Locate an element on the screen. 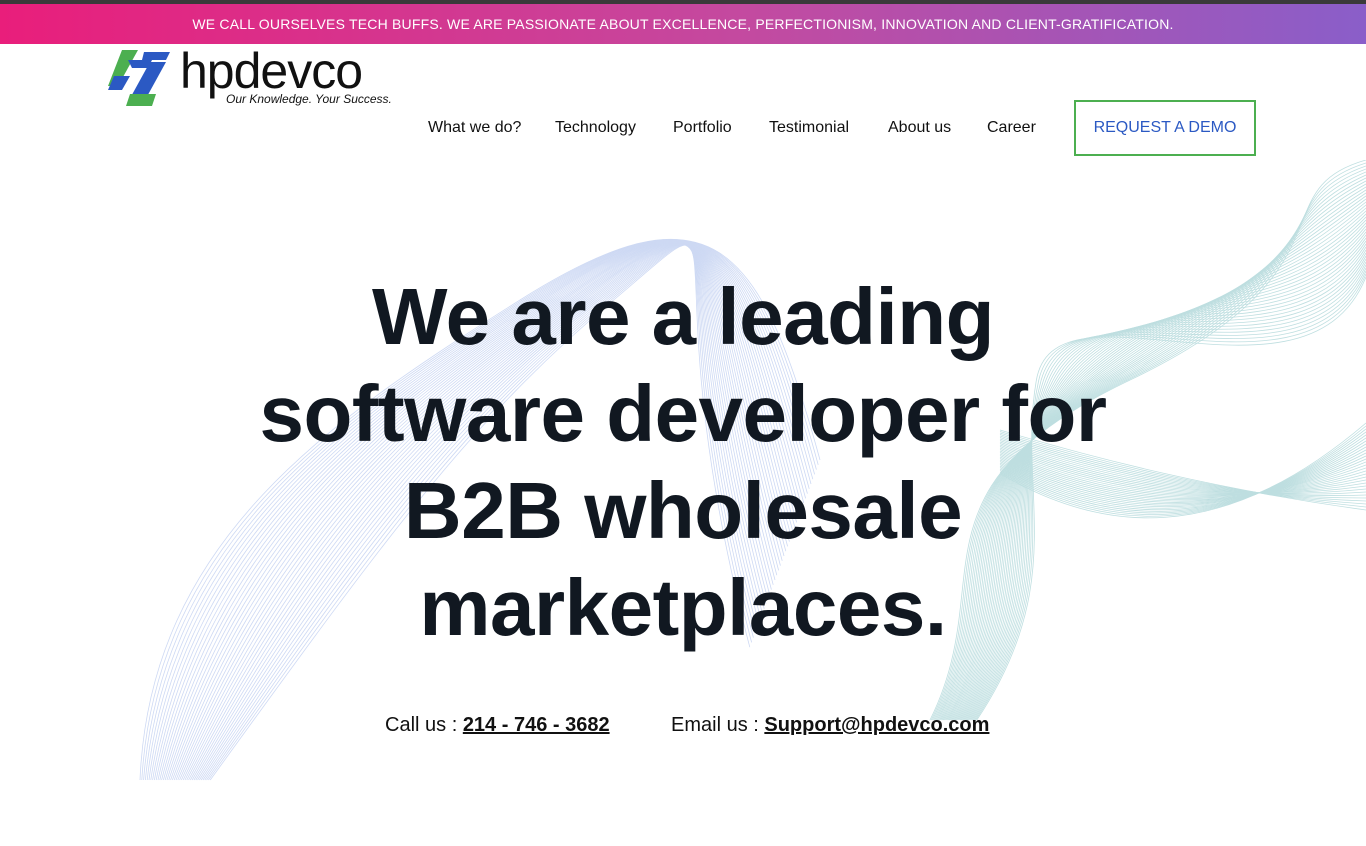  email-us: Email us : Support@hpdevco.com is located at coordinates (830, 725).